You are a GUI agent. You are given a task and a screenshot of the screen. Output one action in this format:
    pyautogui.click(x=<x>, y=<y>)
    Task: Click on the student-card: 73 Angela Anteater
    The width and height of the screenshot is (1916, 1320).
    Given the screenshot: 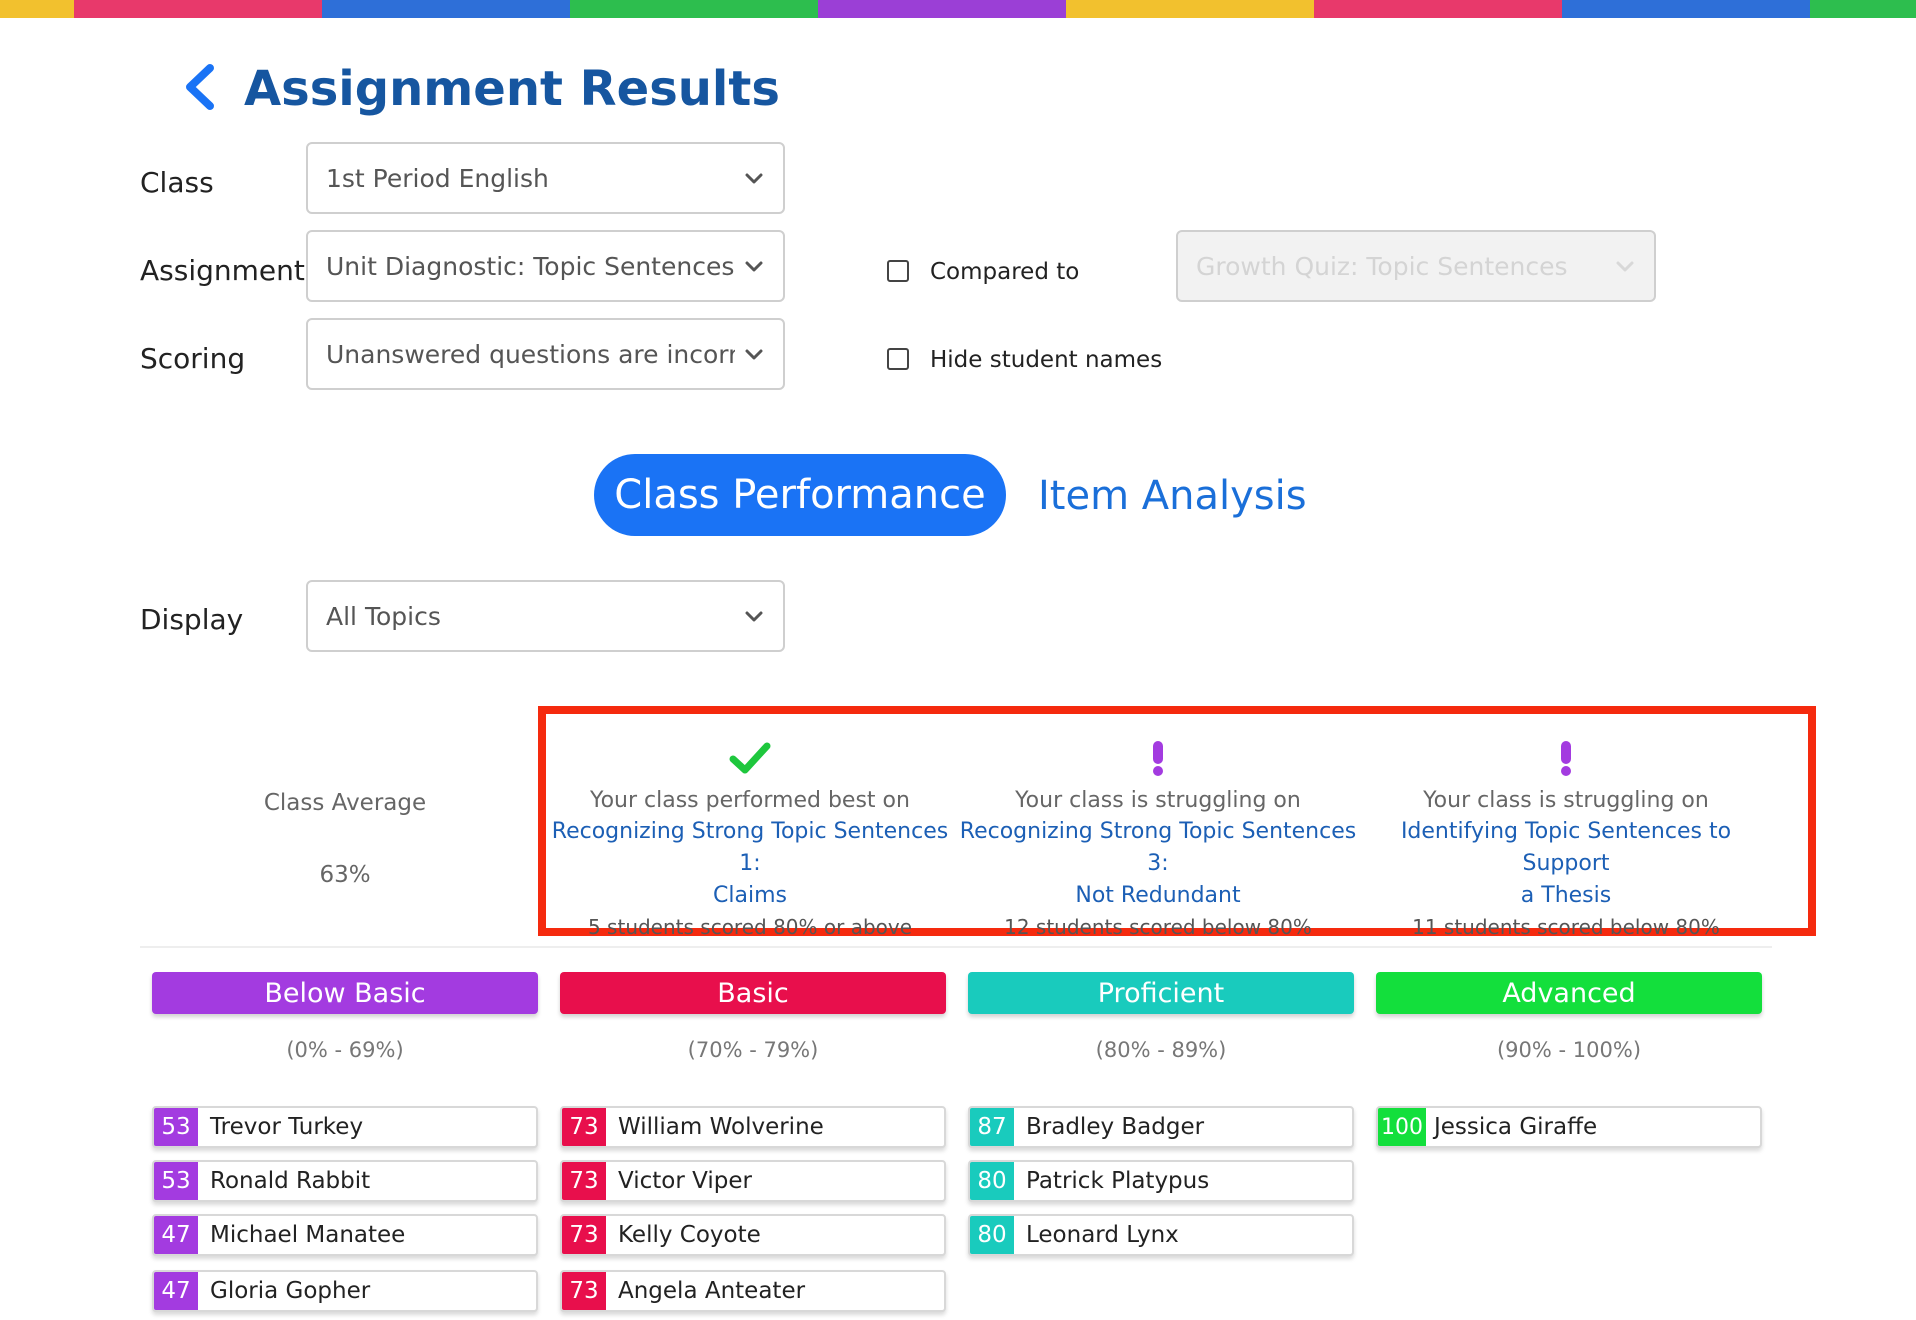 What is the action you would take?
    pyautogui.click(x=753, y=1291)
    